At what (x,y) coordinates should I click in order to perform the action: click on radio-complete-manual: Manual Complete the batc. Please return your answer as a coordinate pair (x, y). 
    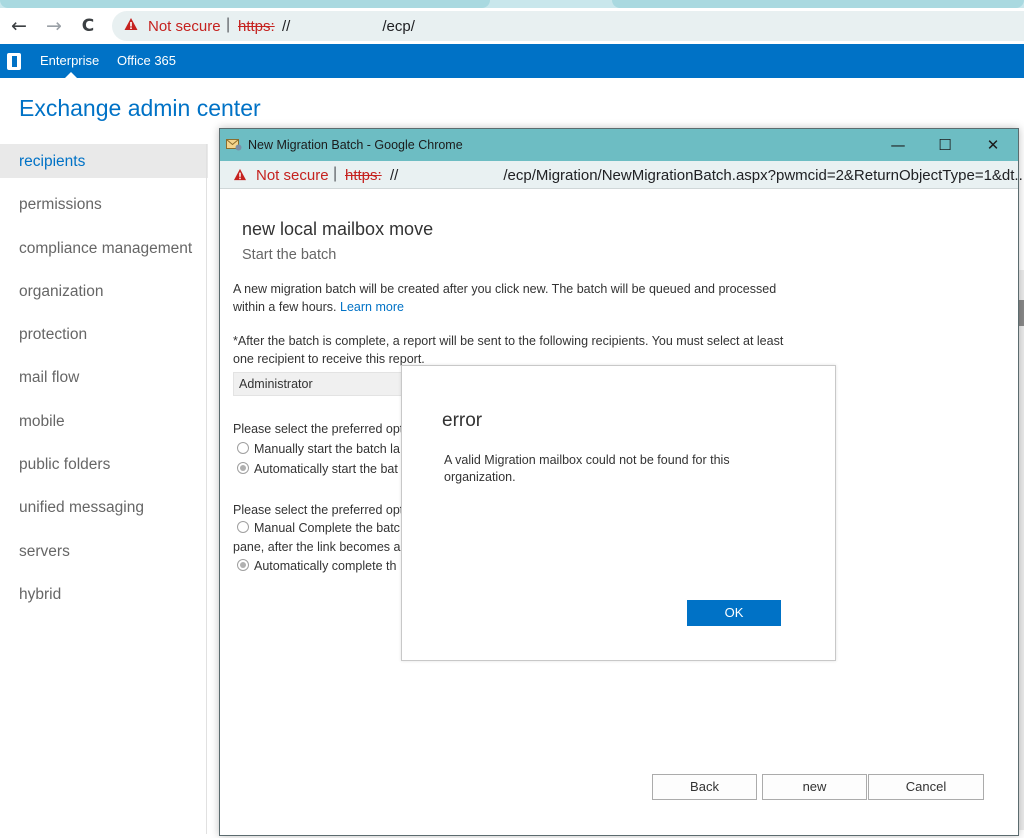
    Looking at the image, I should click on (318, 528).